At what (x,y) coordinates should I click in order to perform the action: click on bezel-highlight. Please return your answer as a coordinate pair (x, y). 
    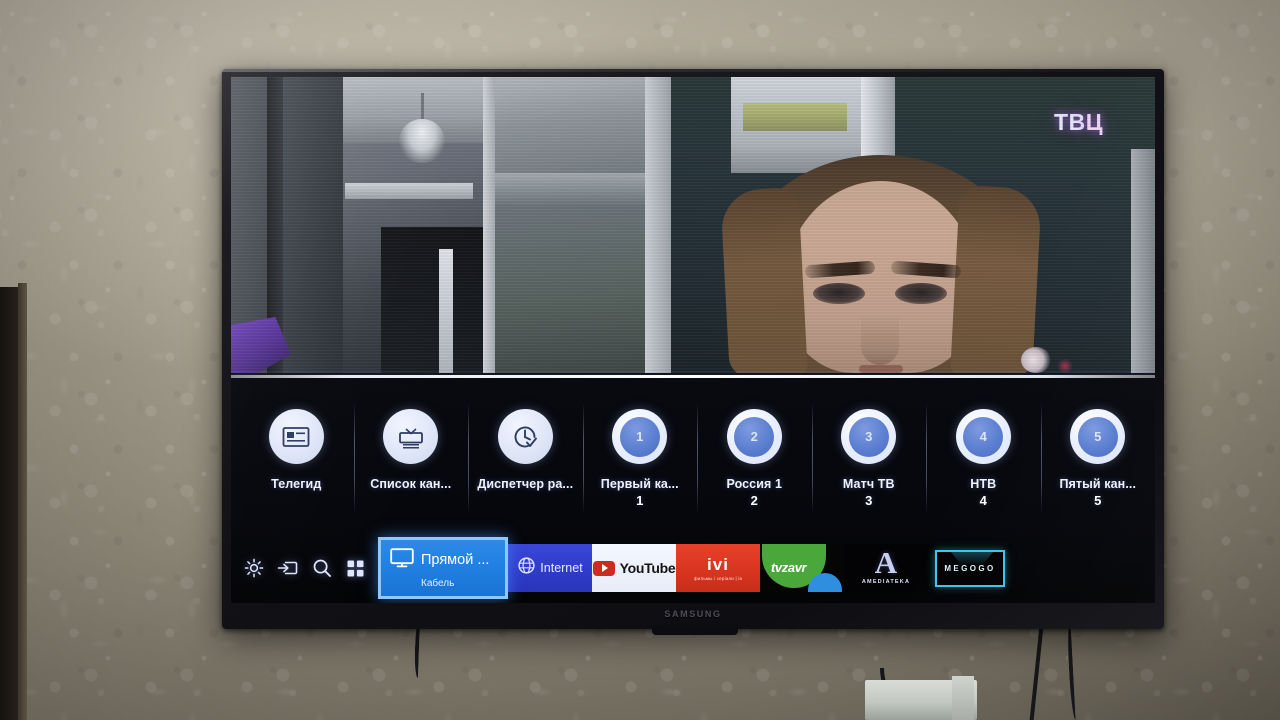
    Looking at the image, I should click on (693, 70).